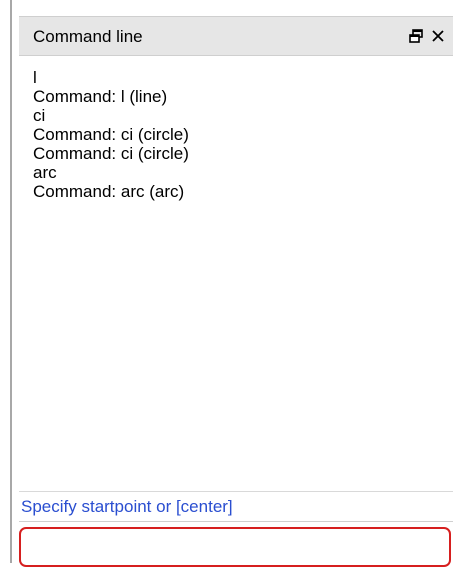 This screenshot has height=567, width=453. What do you see at coordinates (100, 96) in the screenshot?
I see `history-line: Command: l (line)` at bounding box center [100, 96].